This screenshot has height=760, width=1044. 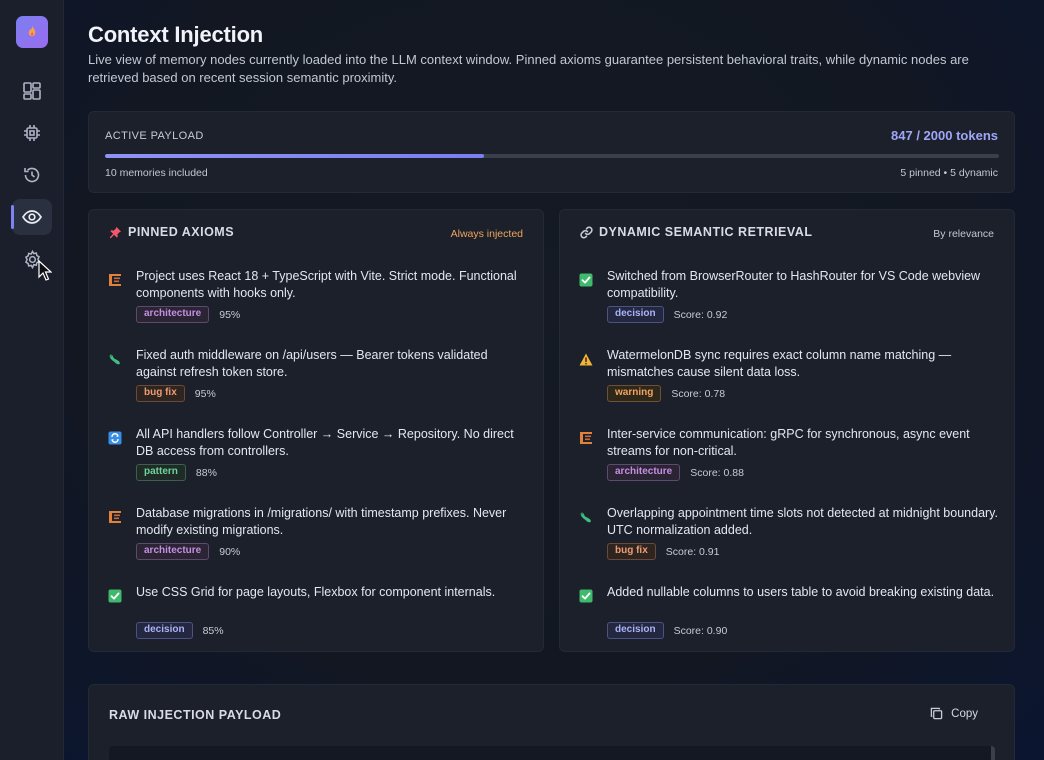 I want to click on pin-icon, so click(x=115, y=232).